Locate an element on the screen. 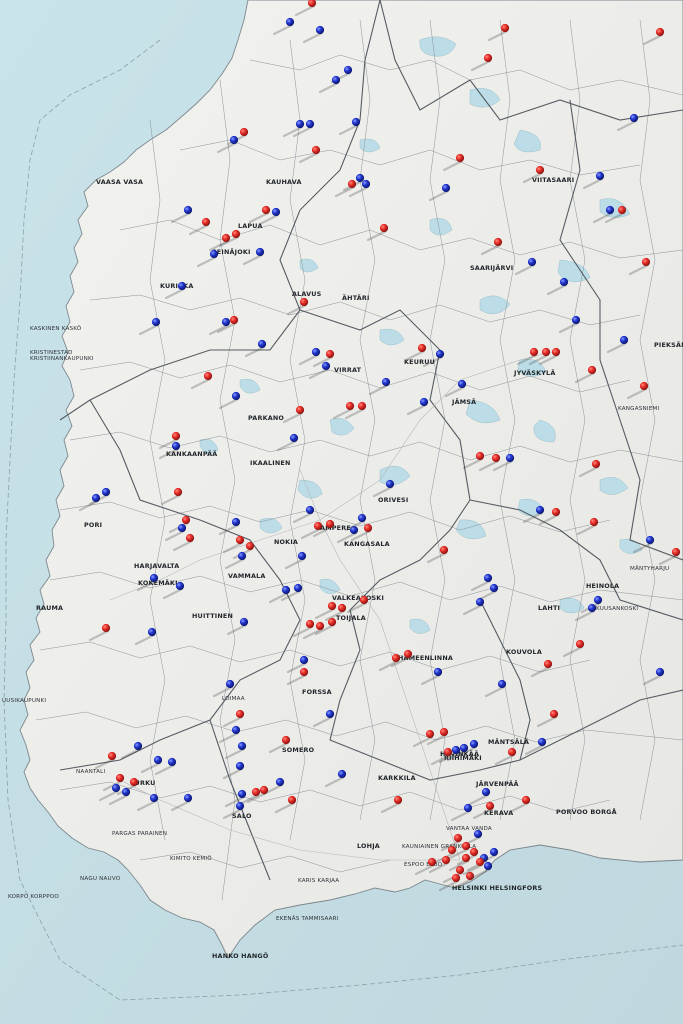 The width and height of the screenshot is (683, 1024). label-espoo: ESPOO ESBO is located at coordinates (423, 865).